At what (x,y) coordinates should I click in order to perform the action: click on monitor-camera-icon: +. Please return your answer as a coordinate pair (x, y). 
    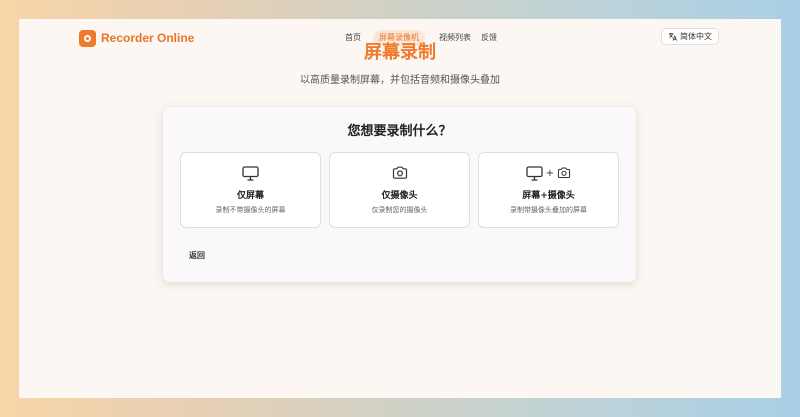
    Looking at the image, I should click on (548, 173).